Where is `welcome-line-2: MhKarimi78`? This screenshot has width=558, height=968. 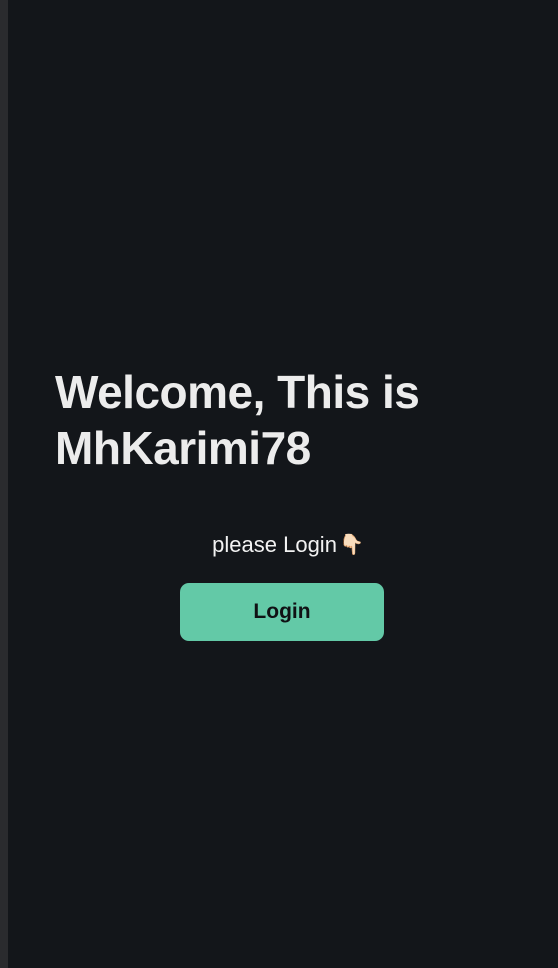 welcome-line-2: MhKarimi78 is located at coordinates (183, 448).